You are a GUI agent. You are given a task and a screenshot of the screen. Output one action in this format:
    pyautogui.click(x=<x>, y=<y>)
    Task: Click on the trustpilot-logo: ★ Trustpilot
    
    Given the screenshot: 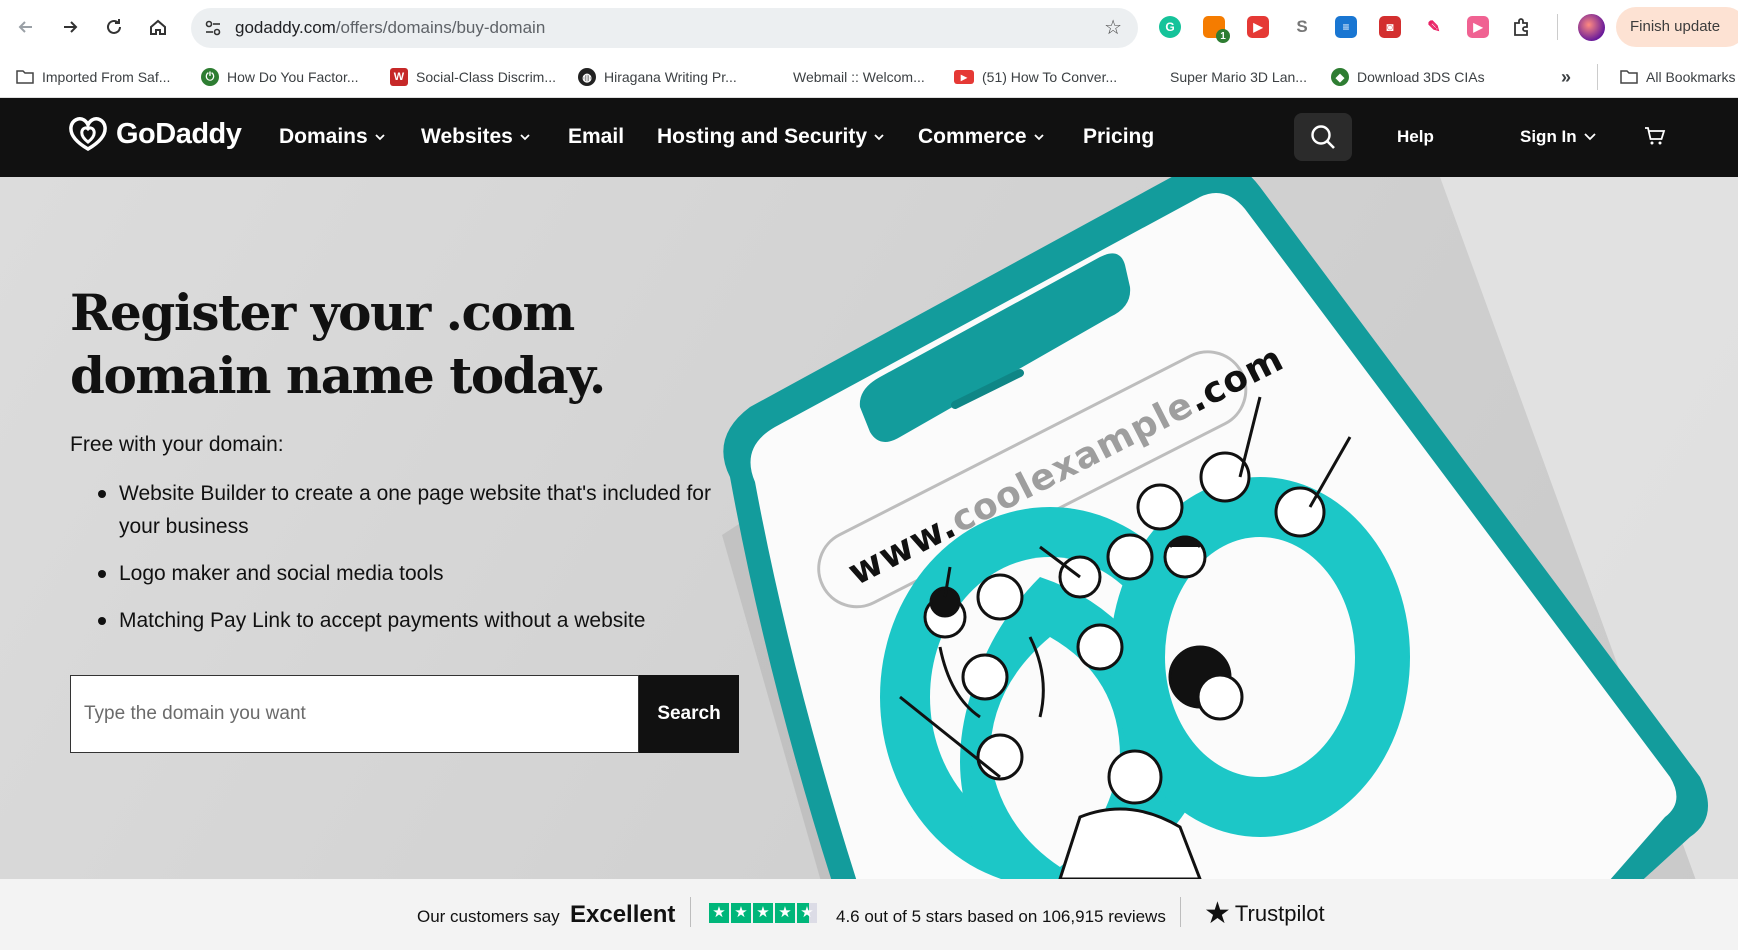 What is the action you would take?
    pyautogui.click(x=1264, y=914)
    